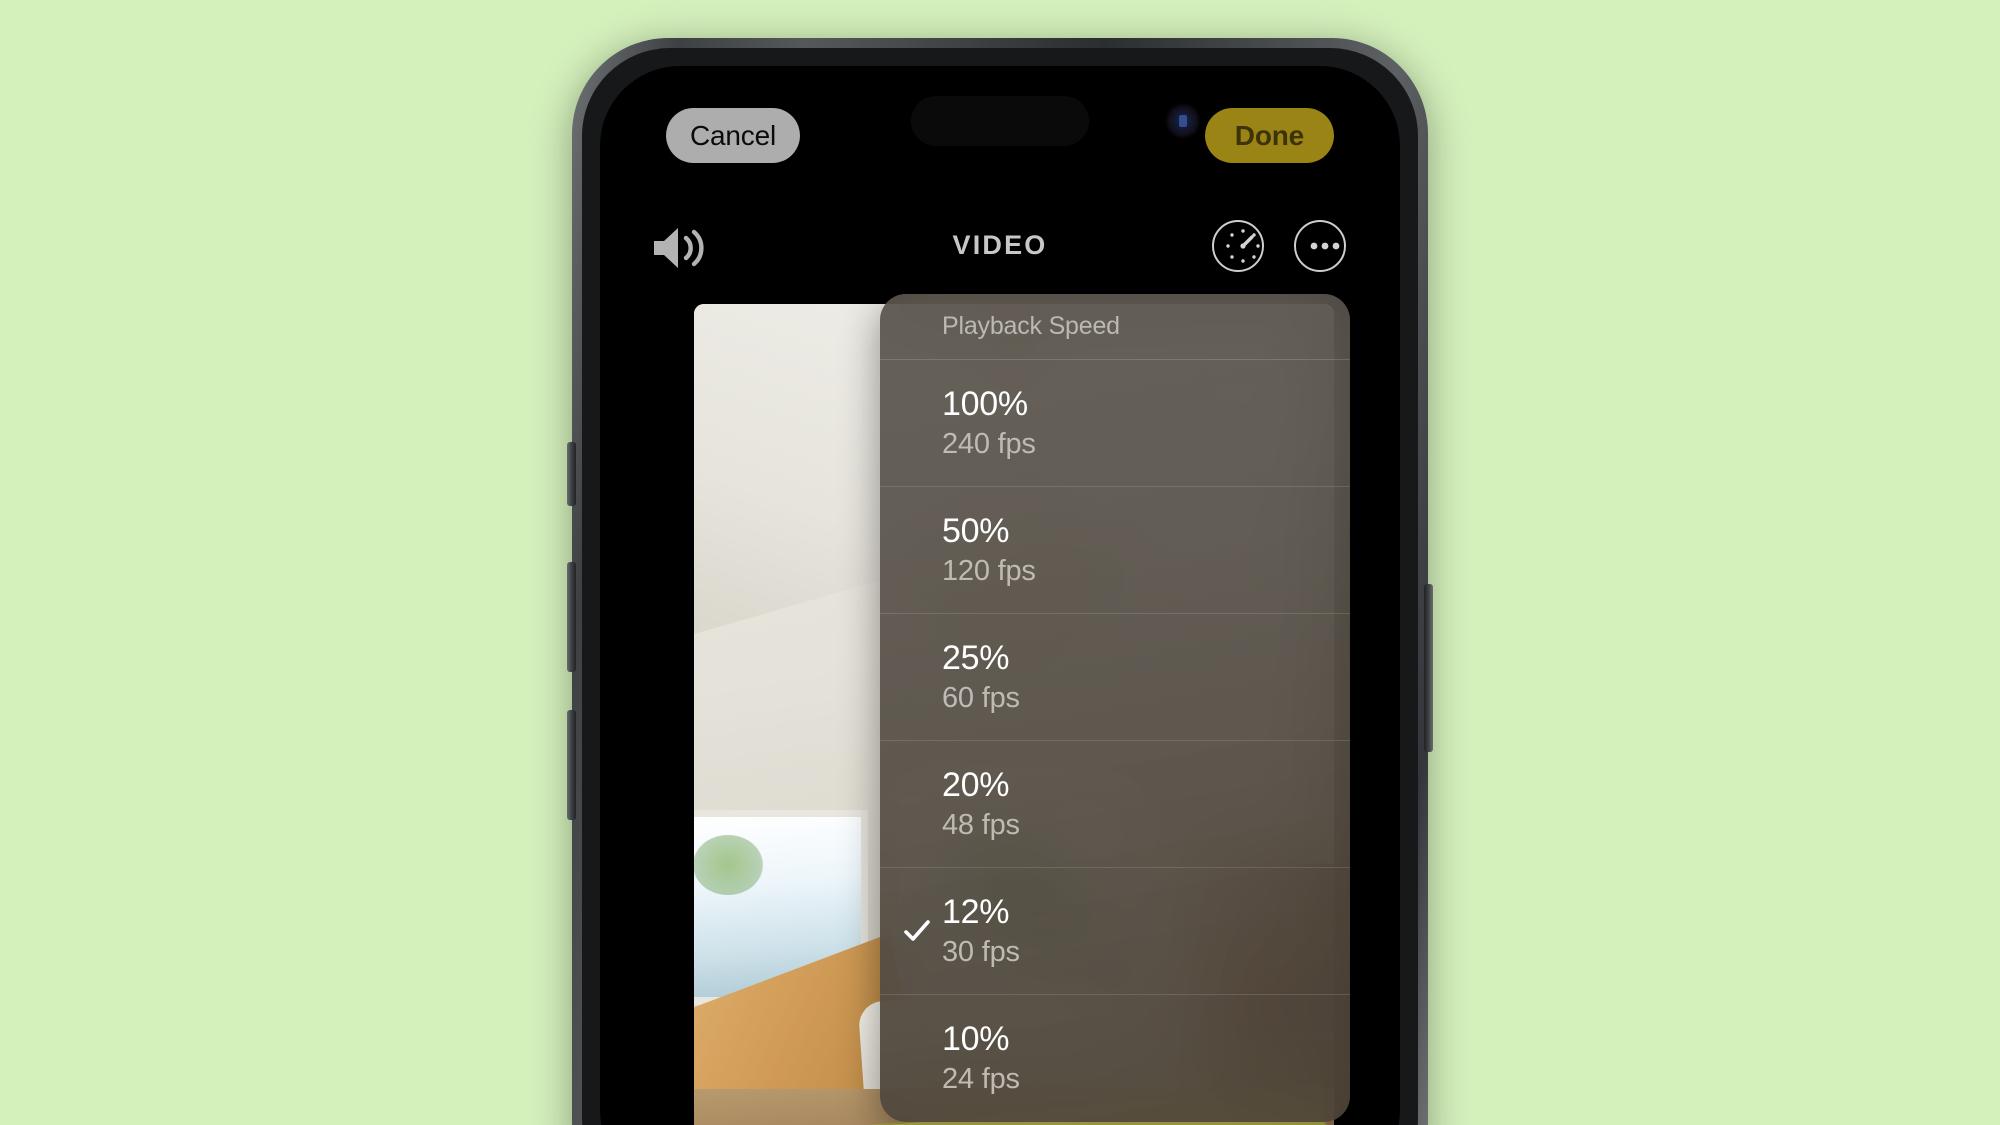  What do you see at coordinates (1031, 326) in the screenshot?
I see `playback-speed-menu-title: Playback Speed` at bounding box center [1031, 326].